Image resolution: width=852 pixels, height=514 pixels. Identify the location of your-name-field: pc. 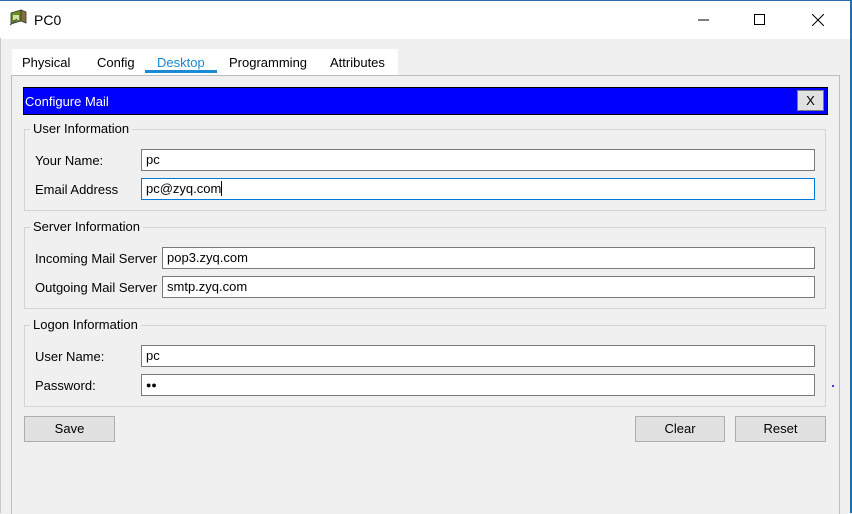
(478, 160).